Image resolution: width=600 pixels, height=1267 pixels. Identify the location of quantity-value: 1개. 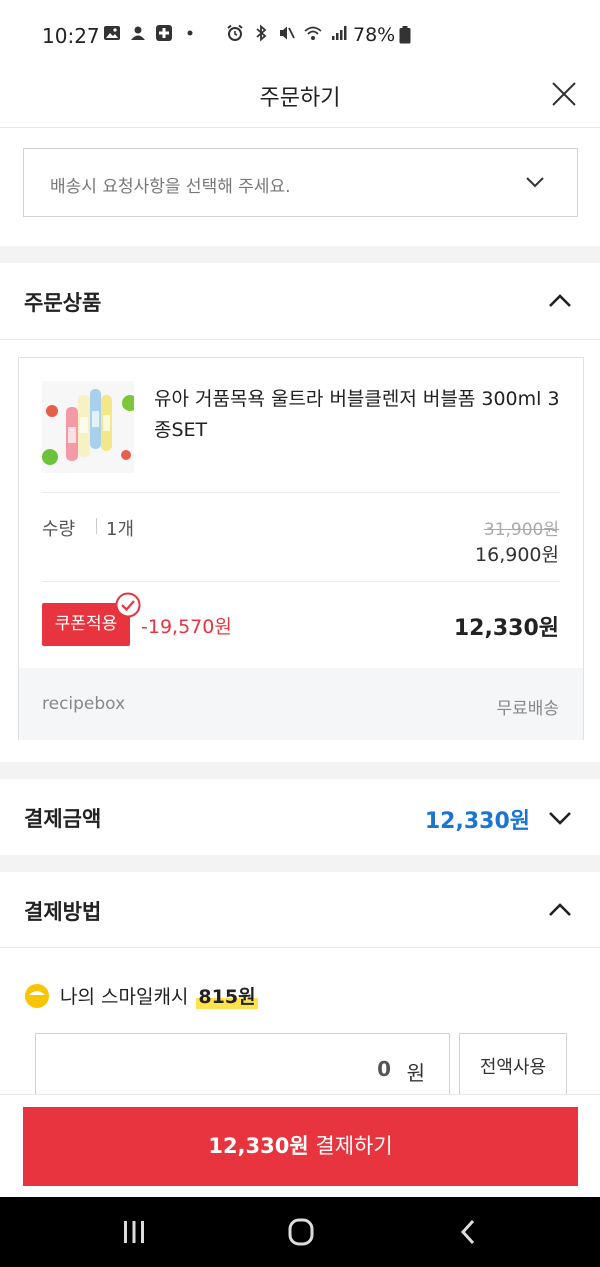
(120, 529).